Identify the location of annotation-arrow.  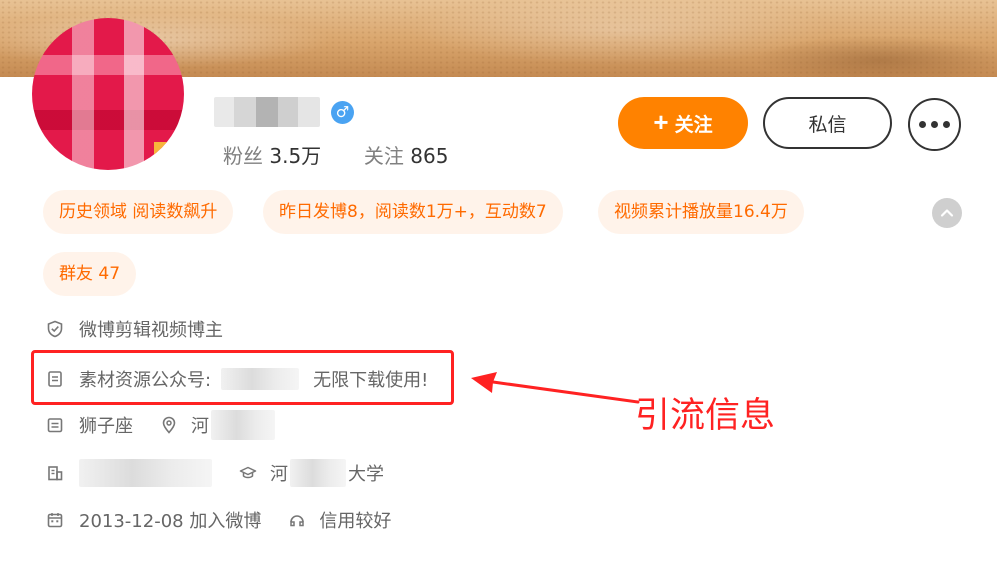
(555, 388).